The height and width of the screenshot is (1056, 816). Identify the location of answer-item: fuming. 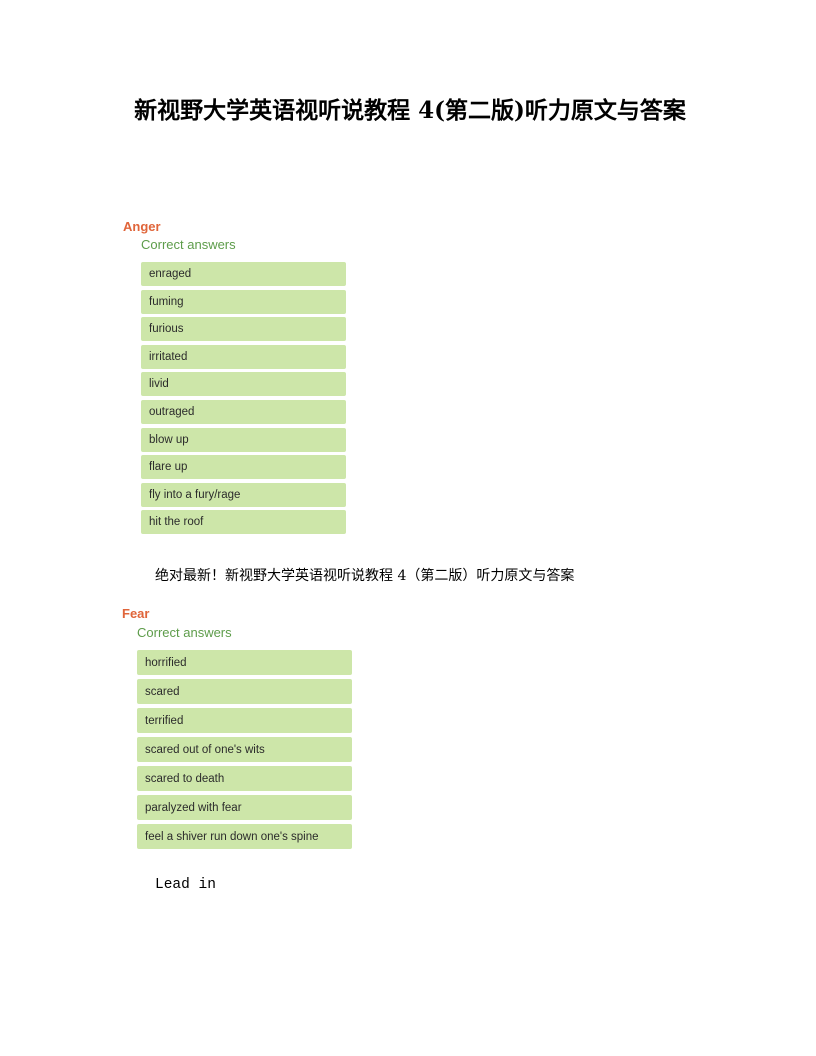
(243, 301).